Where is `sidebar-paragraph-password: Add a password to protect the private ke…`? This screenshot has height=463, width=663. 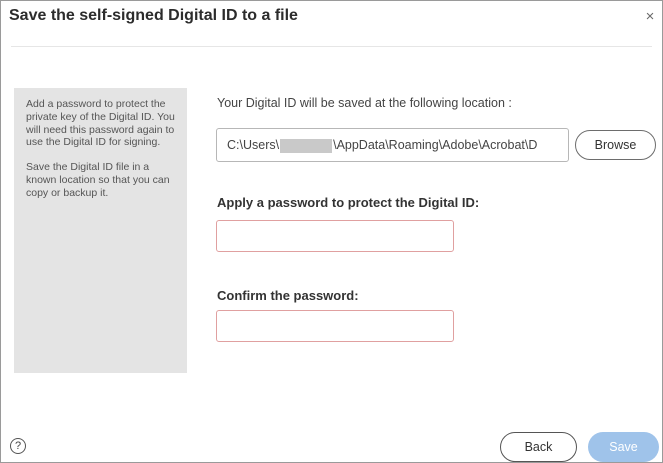 sidebar-paragraph-password: Add a password to protect the private ke… is located at coordinates (100, 123).